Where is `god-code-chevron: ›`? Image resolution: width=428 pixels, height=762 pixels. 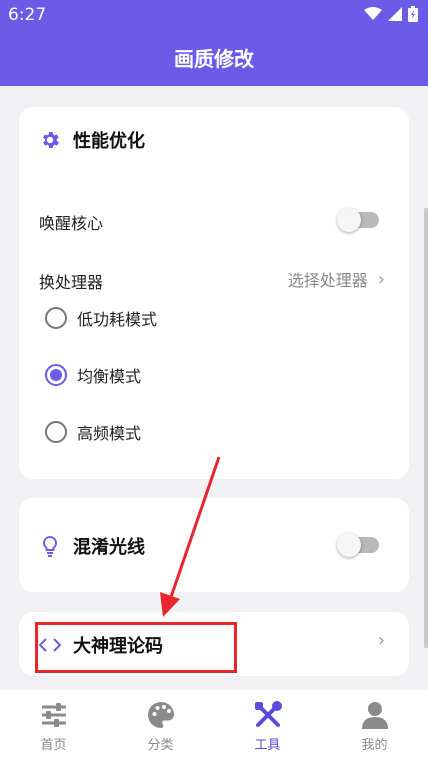
god-code-chevron: › is located at coordinates (381, 640).